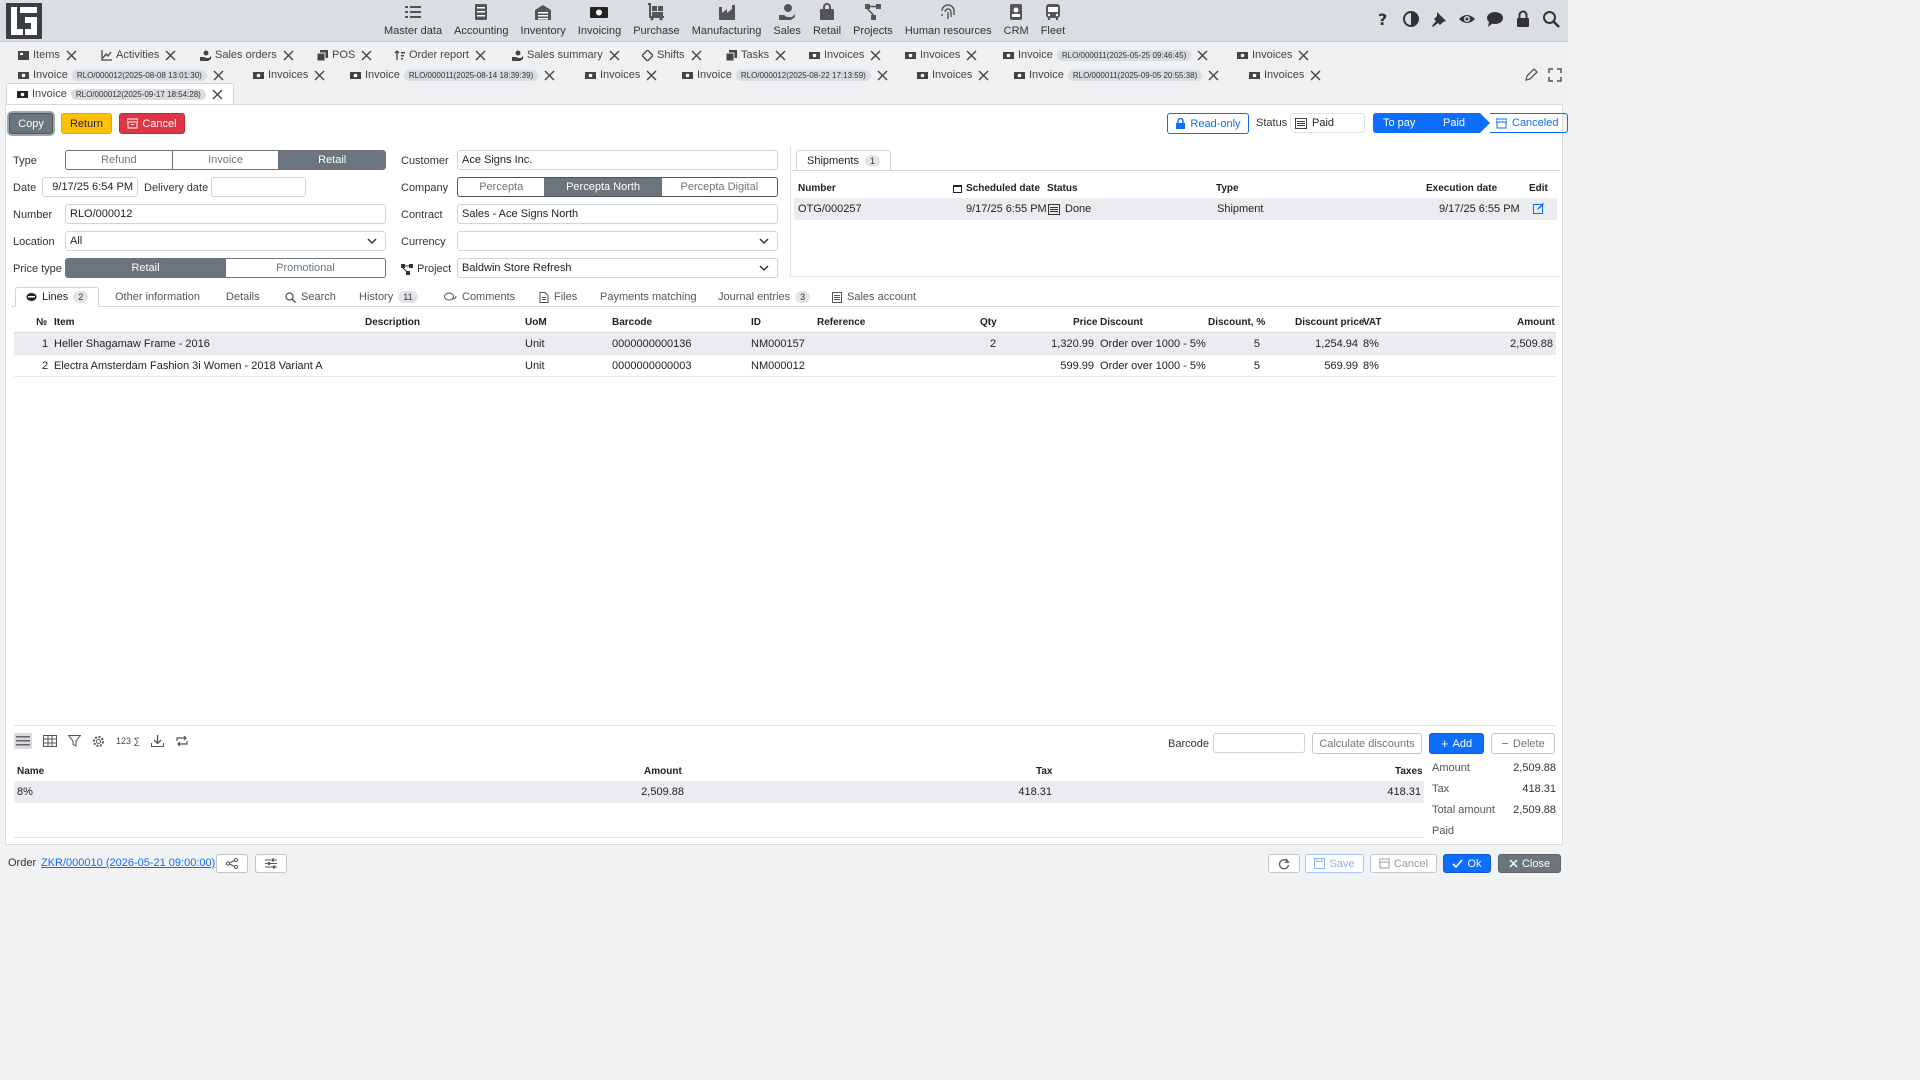  What do you see at coordinates (1085, 322) in the screenshot?
I see `col-price: Price` at bounding box center [1085, 322].